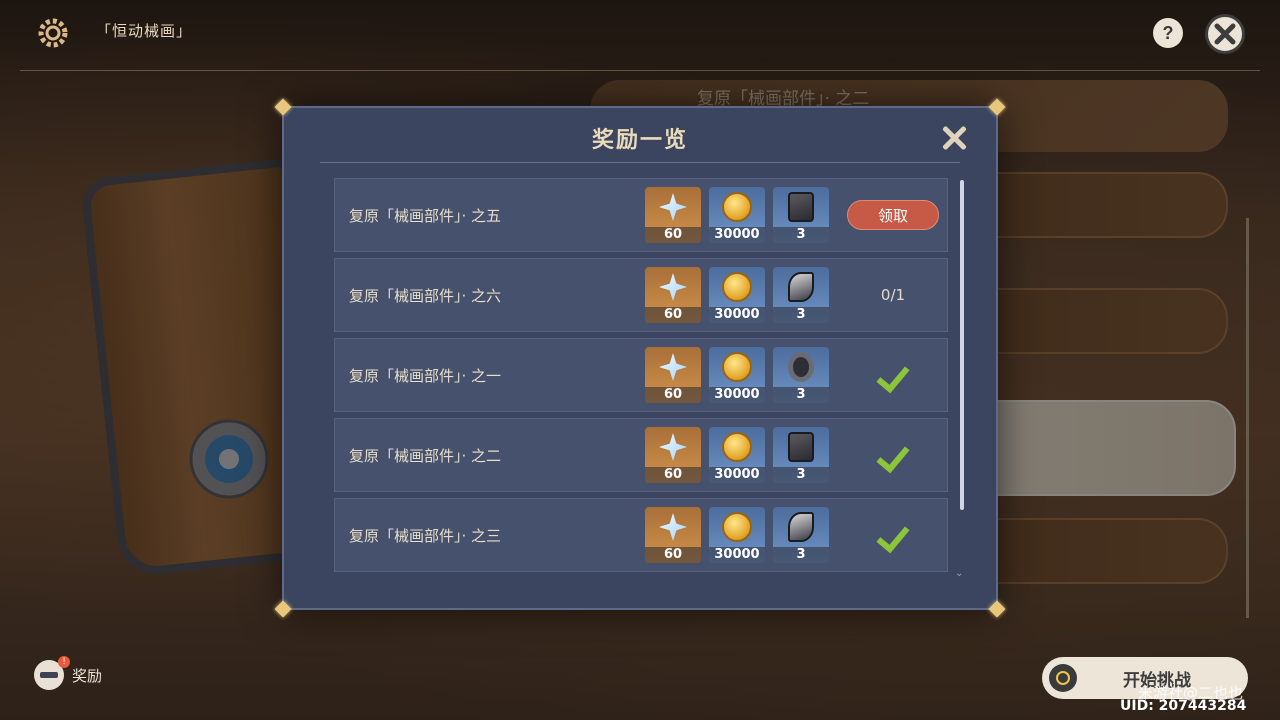 This screenshot has height=720, width=1280. I want to click on close-icon, so click(1225, 34).